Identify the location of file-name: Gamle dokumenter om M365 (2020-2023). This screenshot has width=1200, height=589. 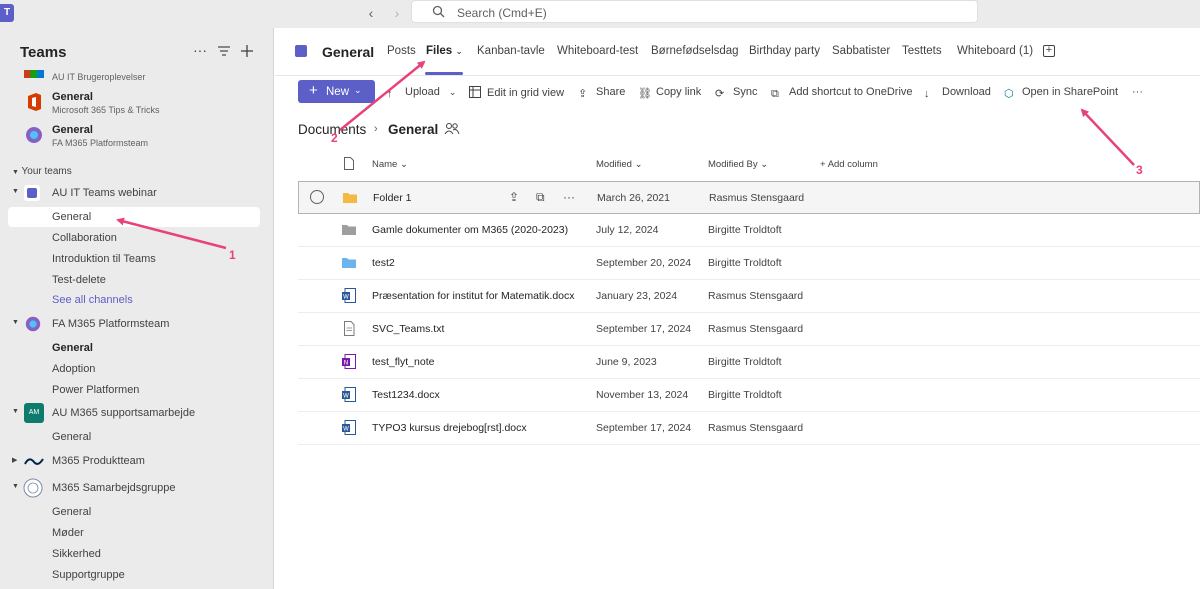
(470, 230).